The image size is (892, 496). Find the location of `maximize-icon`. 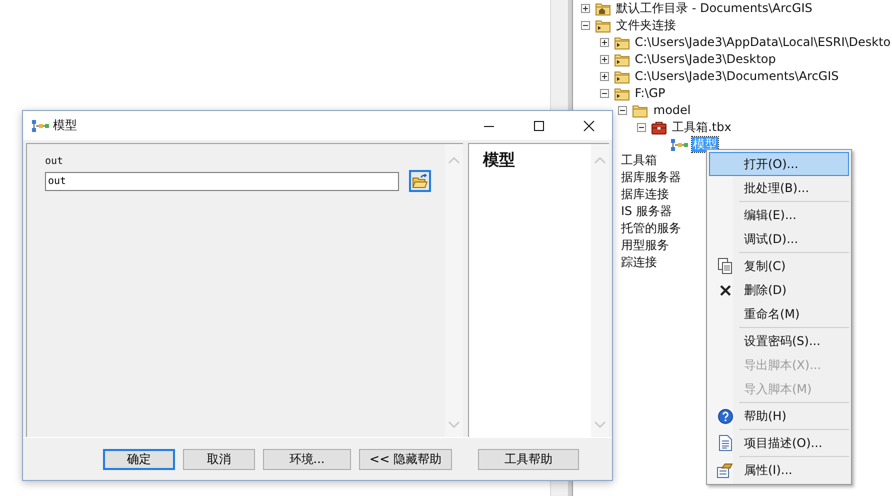

maximize-icon is located at coordinates (539, 126).